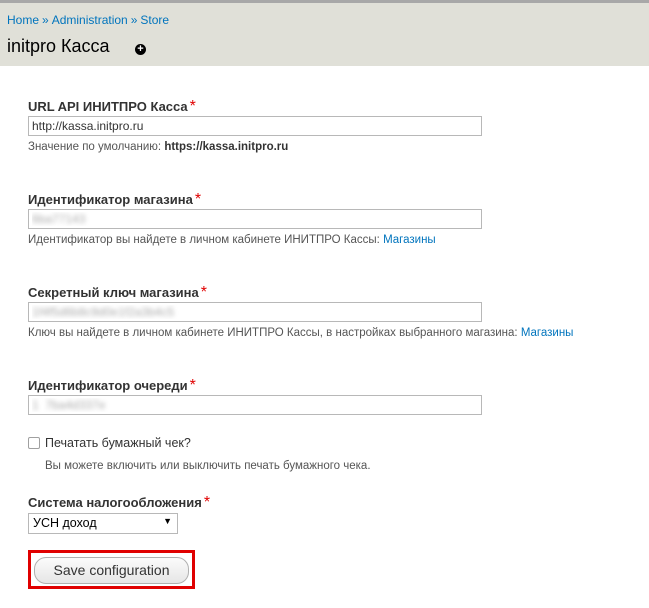 This screenshot has width=649, height=608. I want to click on tax-system-field-label: Система налогообложения *, so click(119, 502).